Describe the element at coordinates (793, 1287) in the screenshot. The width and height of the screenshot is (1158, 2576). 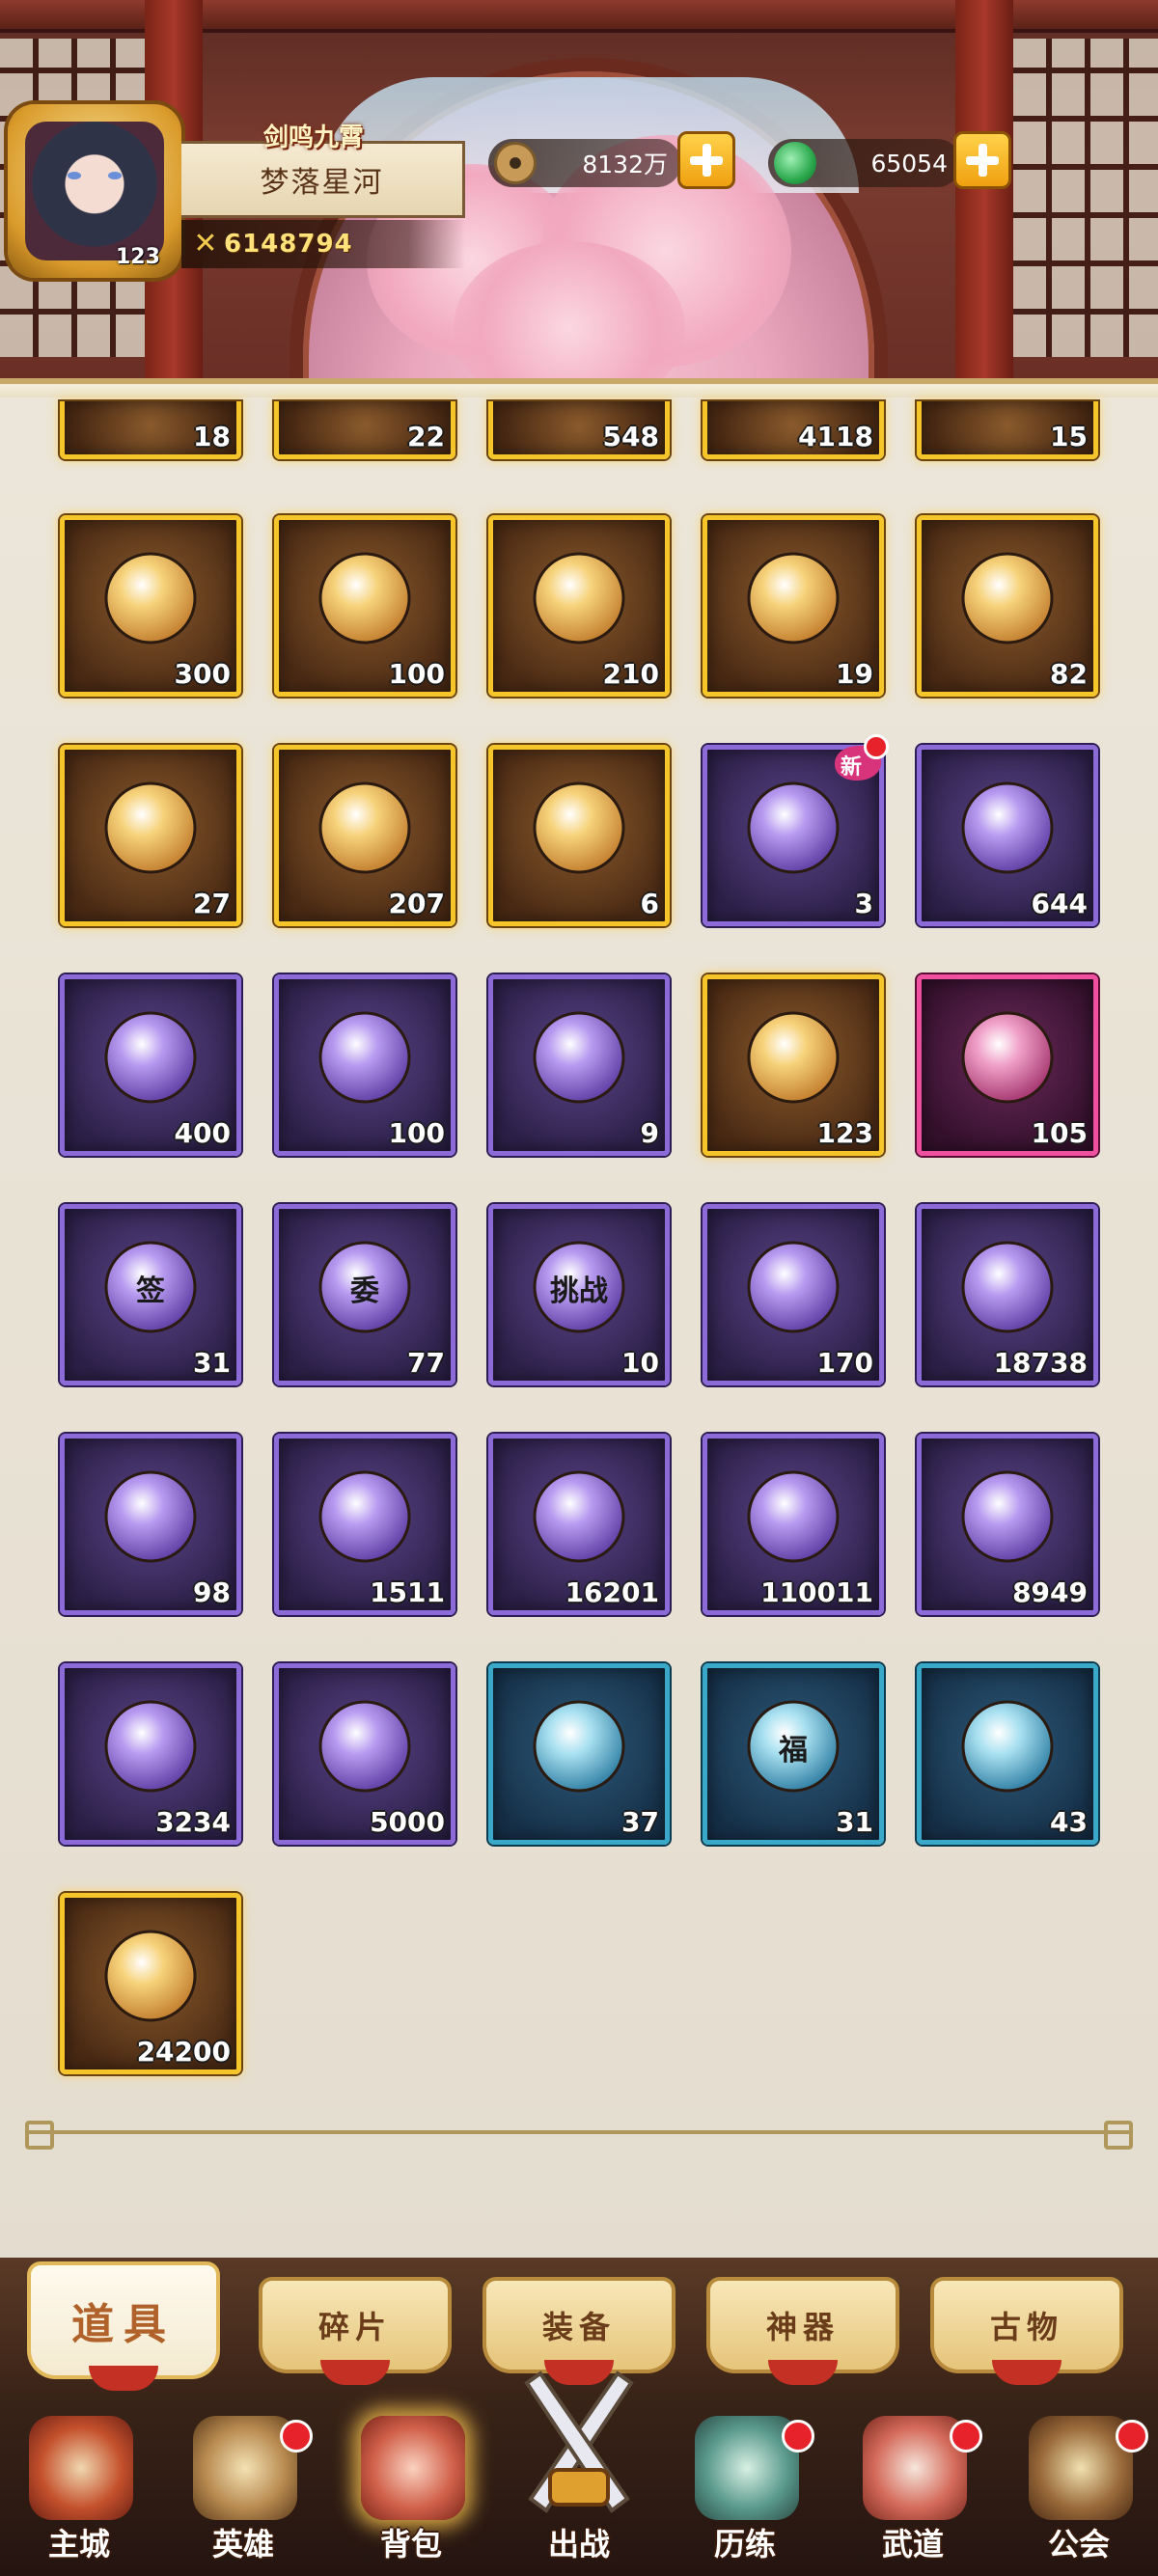
I see `scroll-medal-icon` at that location.